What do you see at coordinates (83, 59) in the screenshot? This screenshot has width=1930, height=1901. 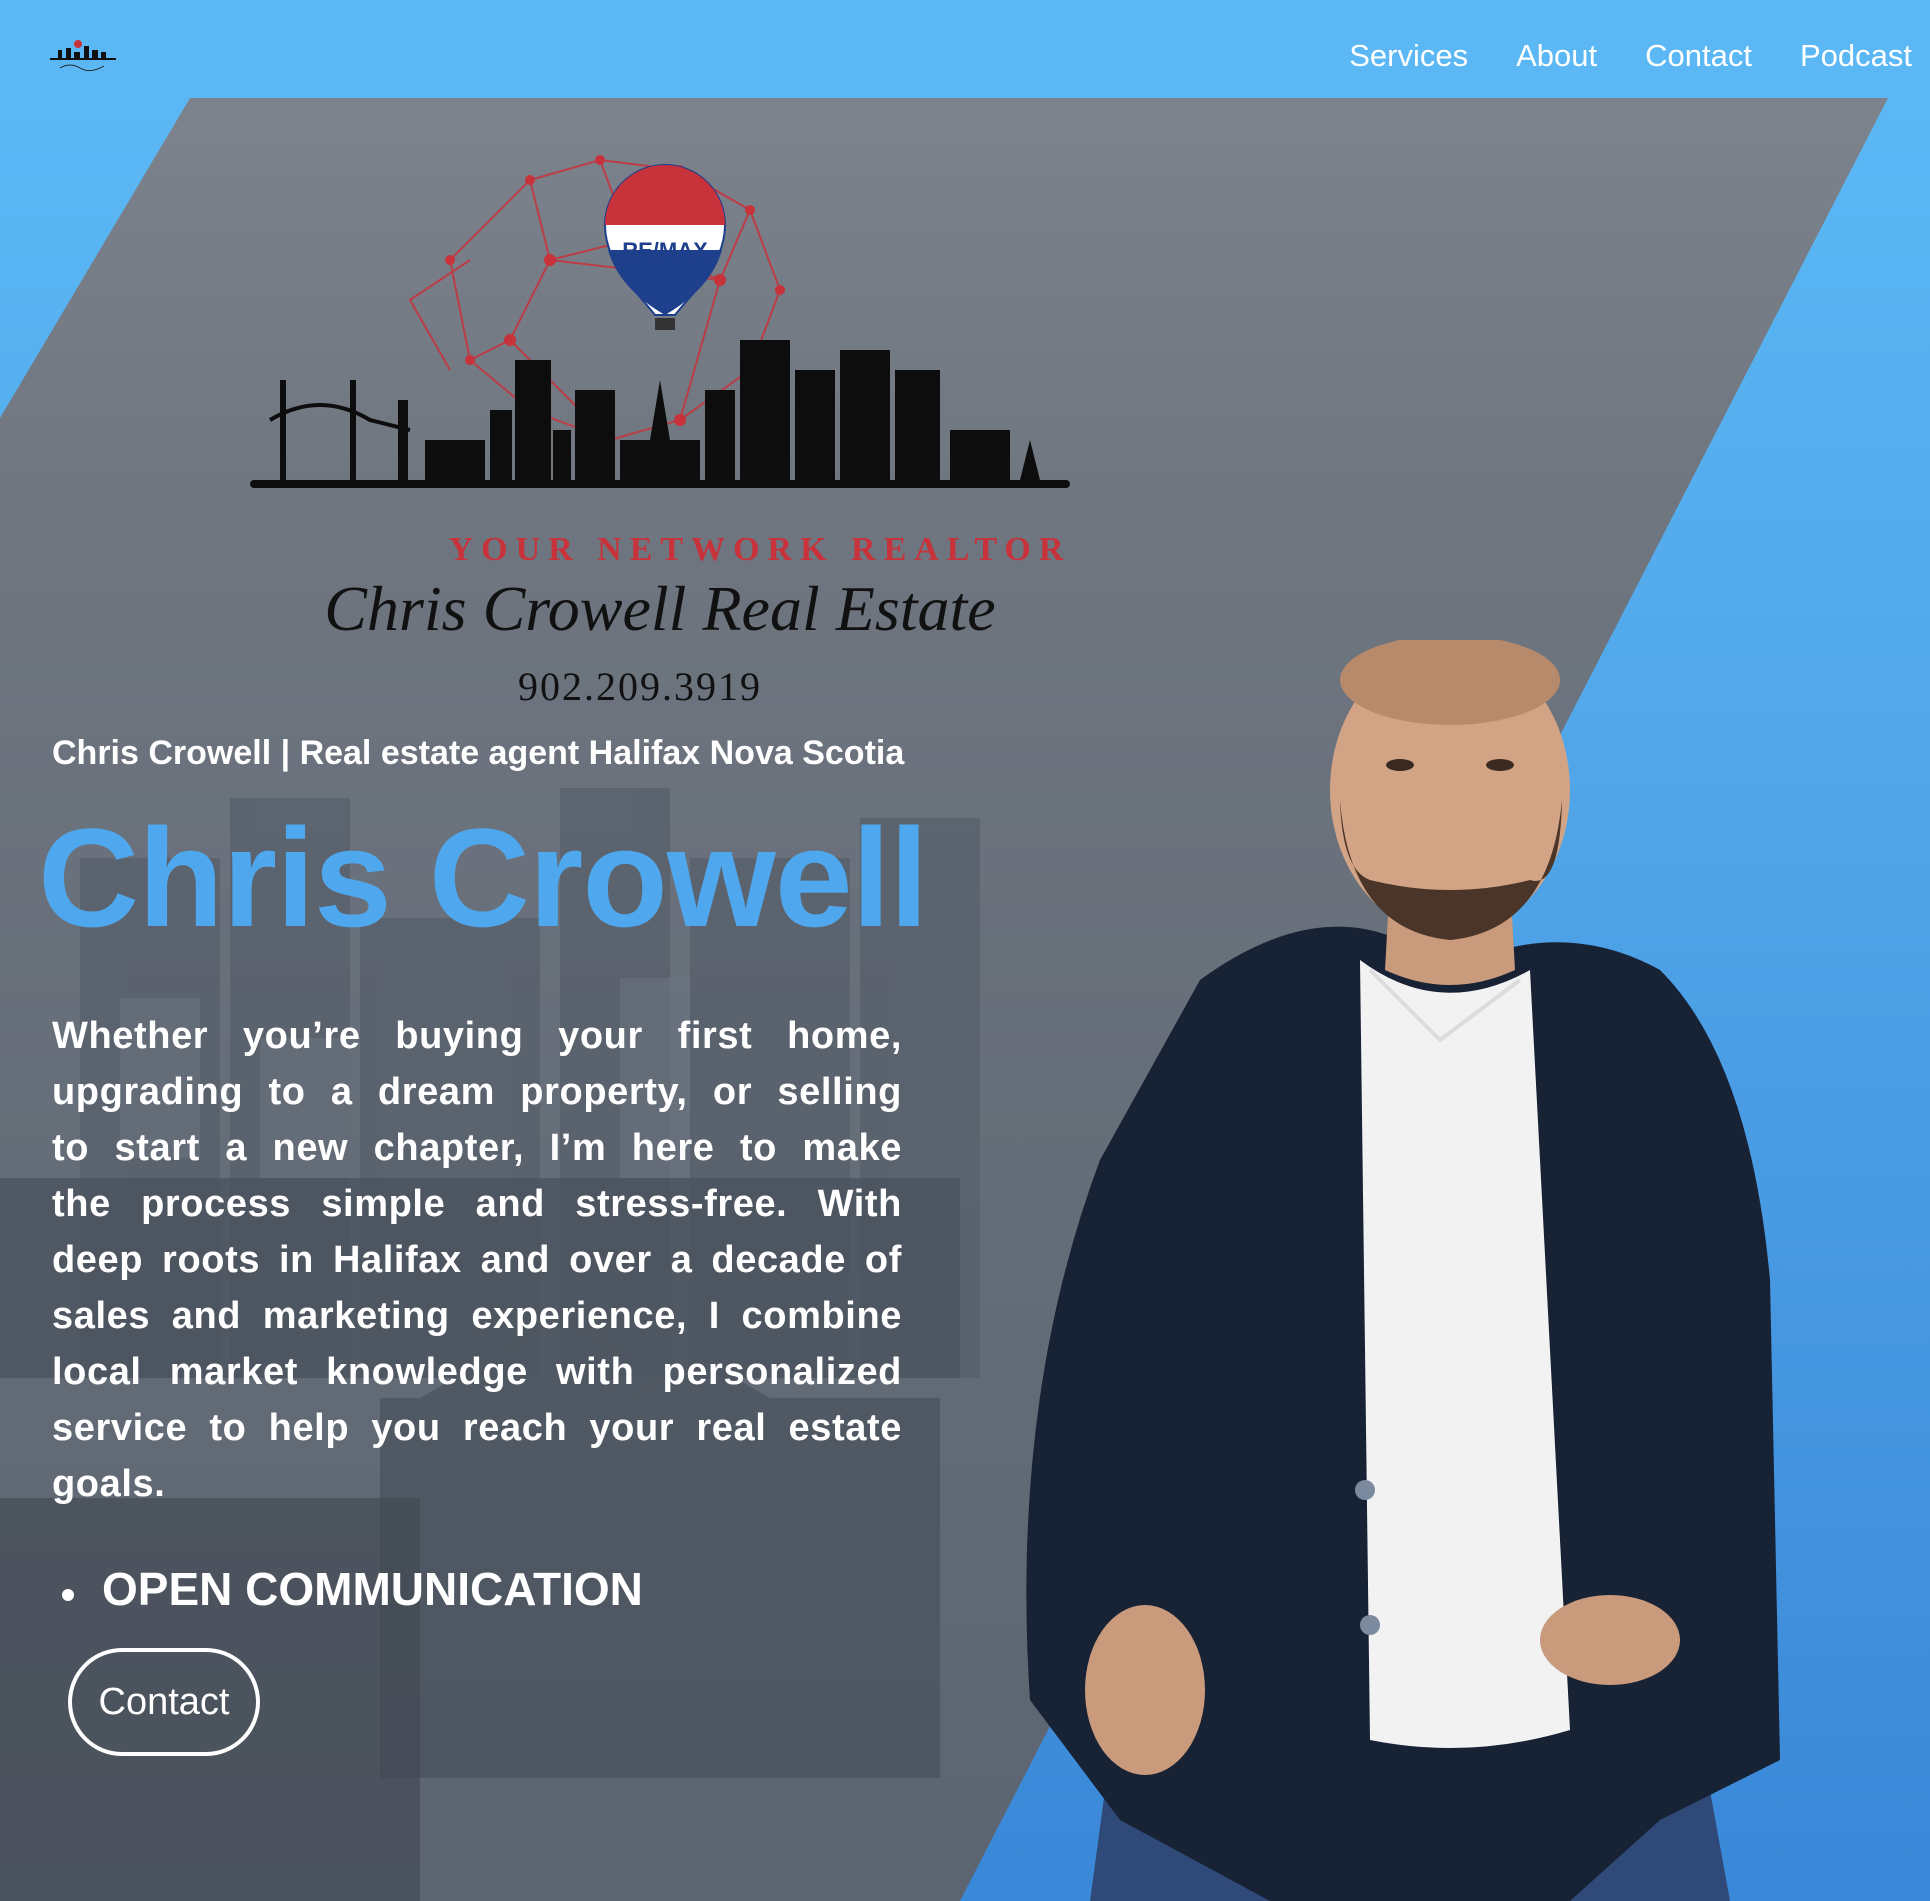 I see `site-logo-icon` at bounding box center [83, 59].